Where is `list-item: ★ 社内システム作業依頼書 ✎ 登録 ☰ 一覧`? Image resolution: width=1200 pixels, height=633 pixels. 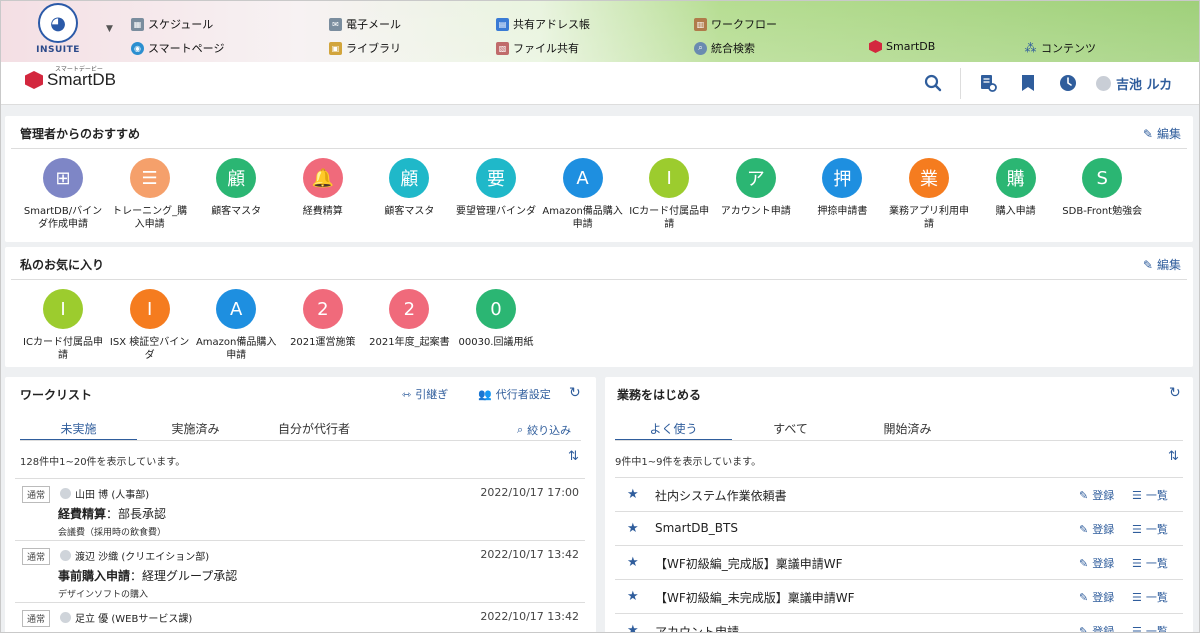 list-item: ★ 社内システム作業依頼書 ✎ 登録 ☰ 一覧 is located at coordinates (899, 494).